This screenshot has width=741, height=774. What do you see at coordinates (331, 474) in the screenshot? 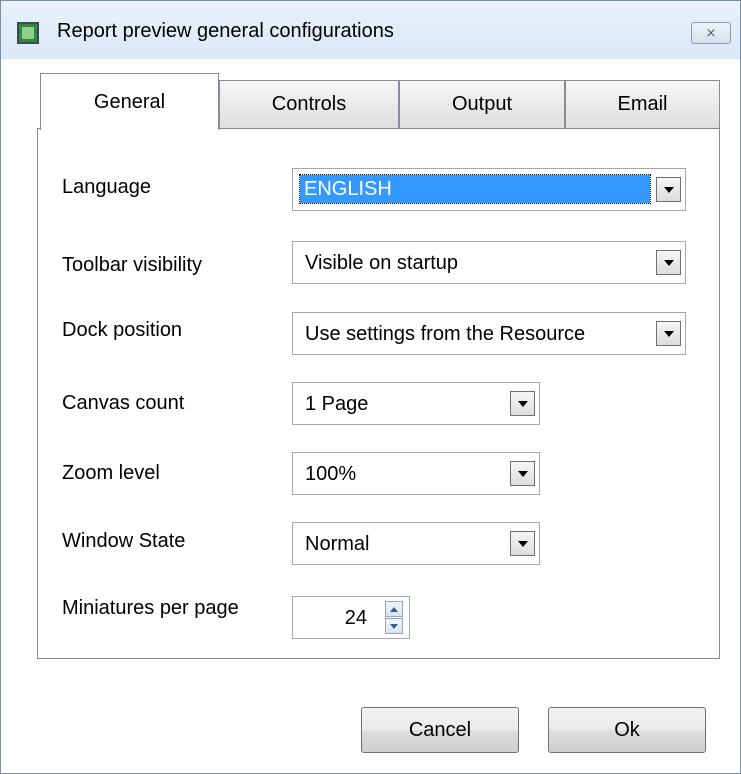
I see `zoom-level-value: 100%` at bounding box center [331, 474].